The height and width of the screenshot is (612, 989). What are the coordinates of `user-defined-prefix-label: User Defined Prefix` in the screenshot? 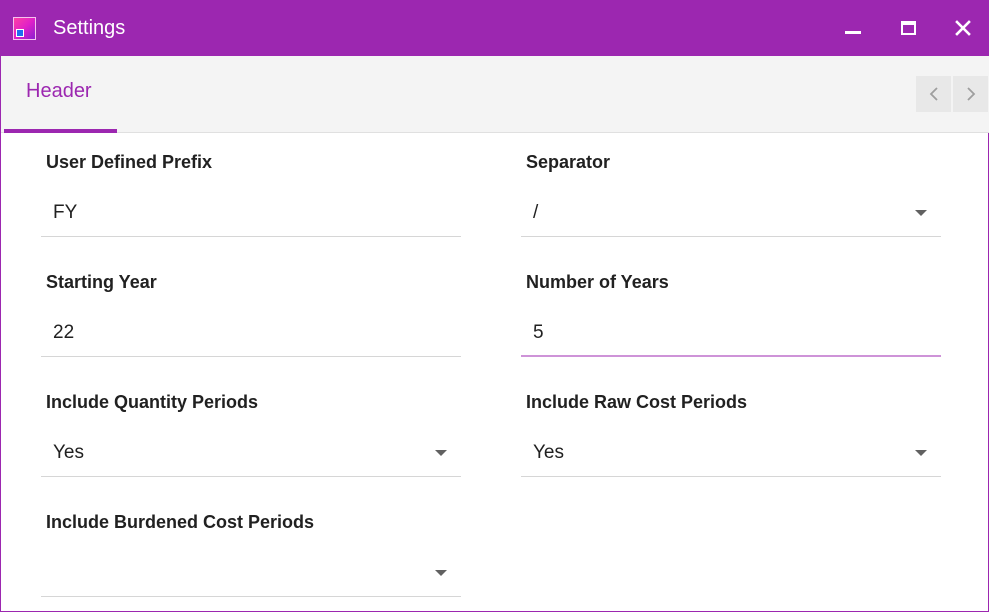 It's located at (129, 162).